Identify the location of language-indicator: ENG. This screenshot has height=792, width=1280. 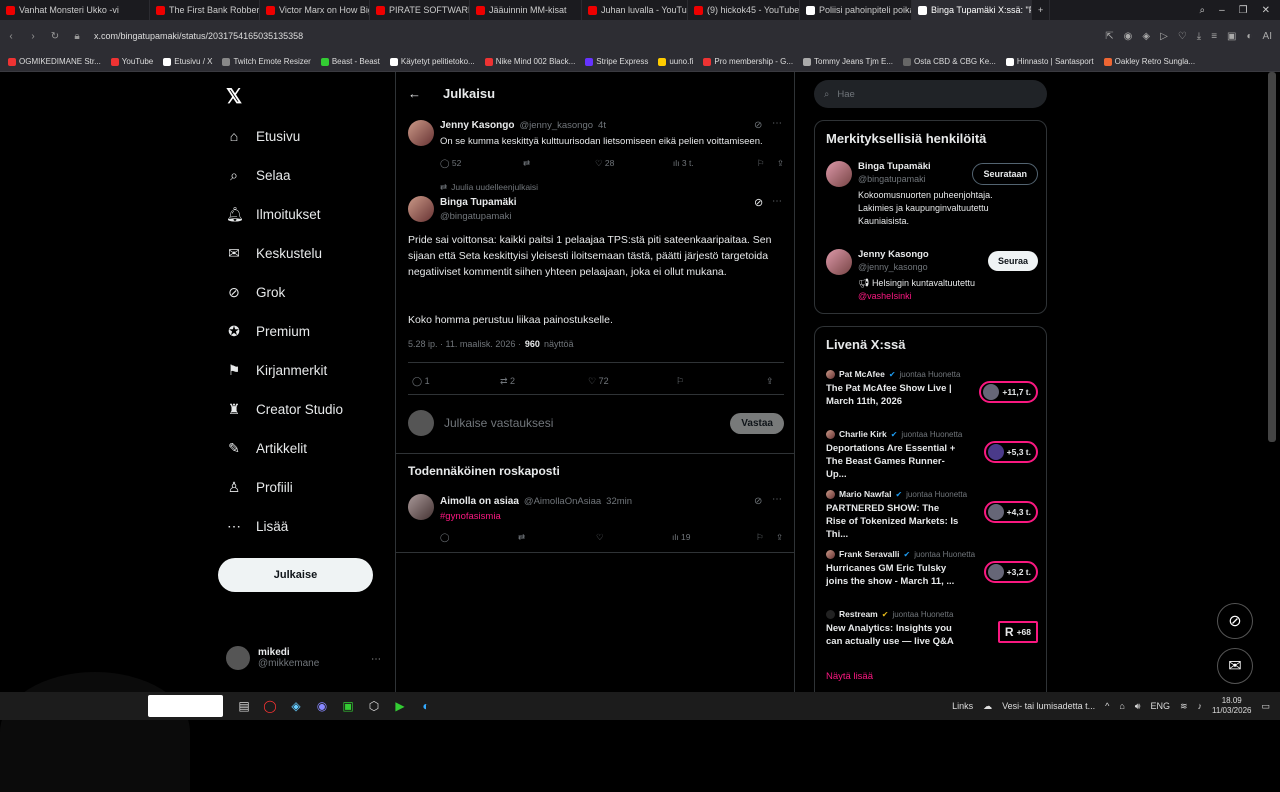
(1160, 706).